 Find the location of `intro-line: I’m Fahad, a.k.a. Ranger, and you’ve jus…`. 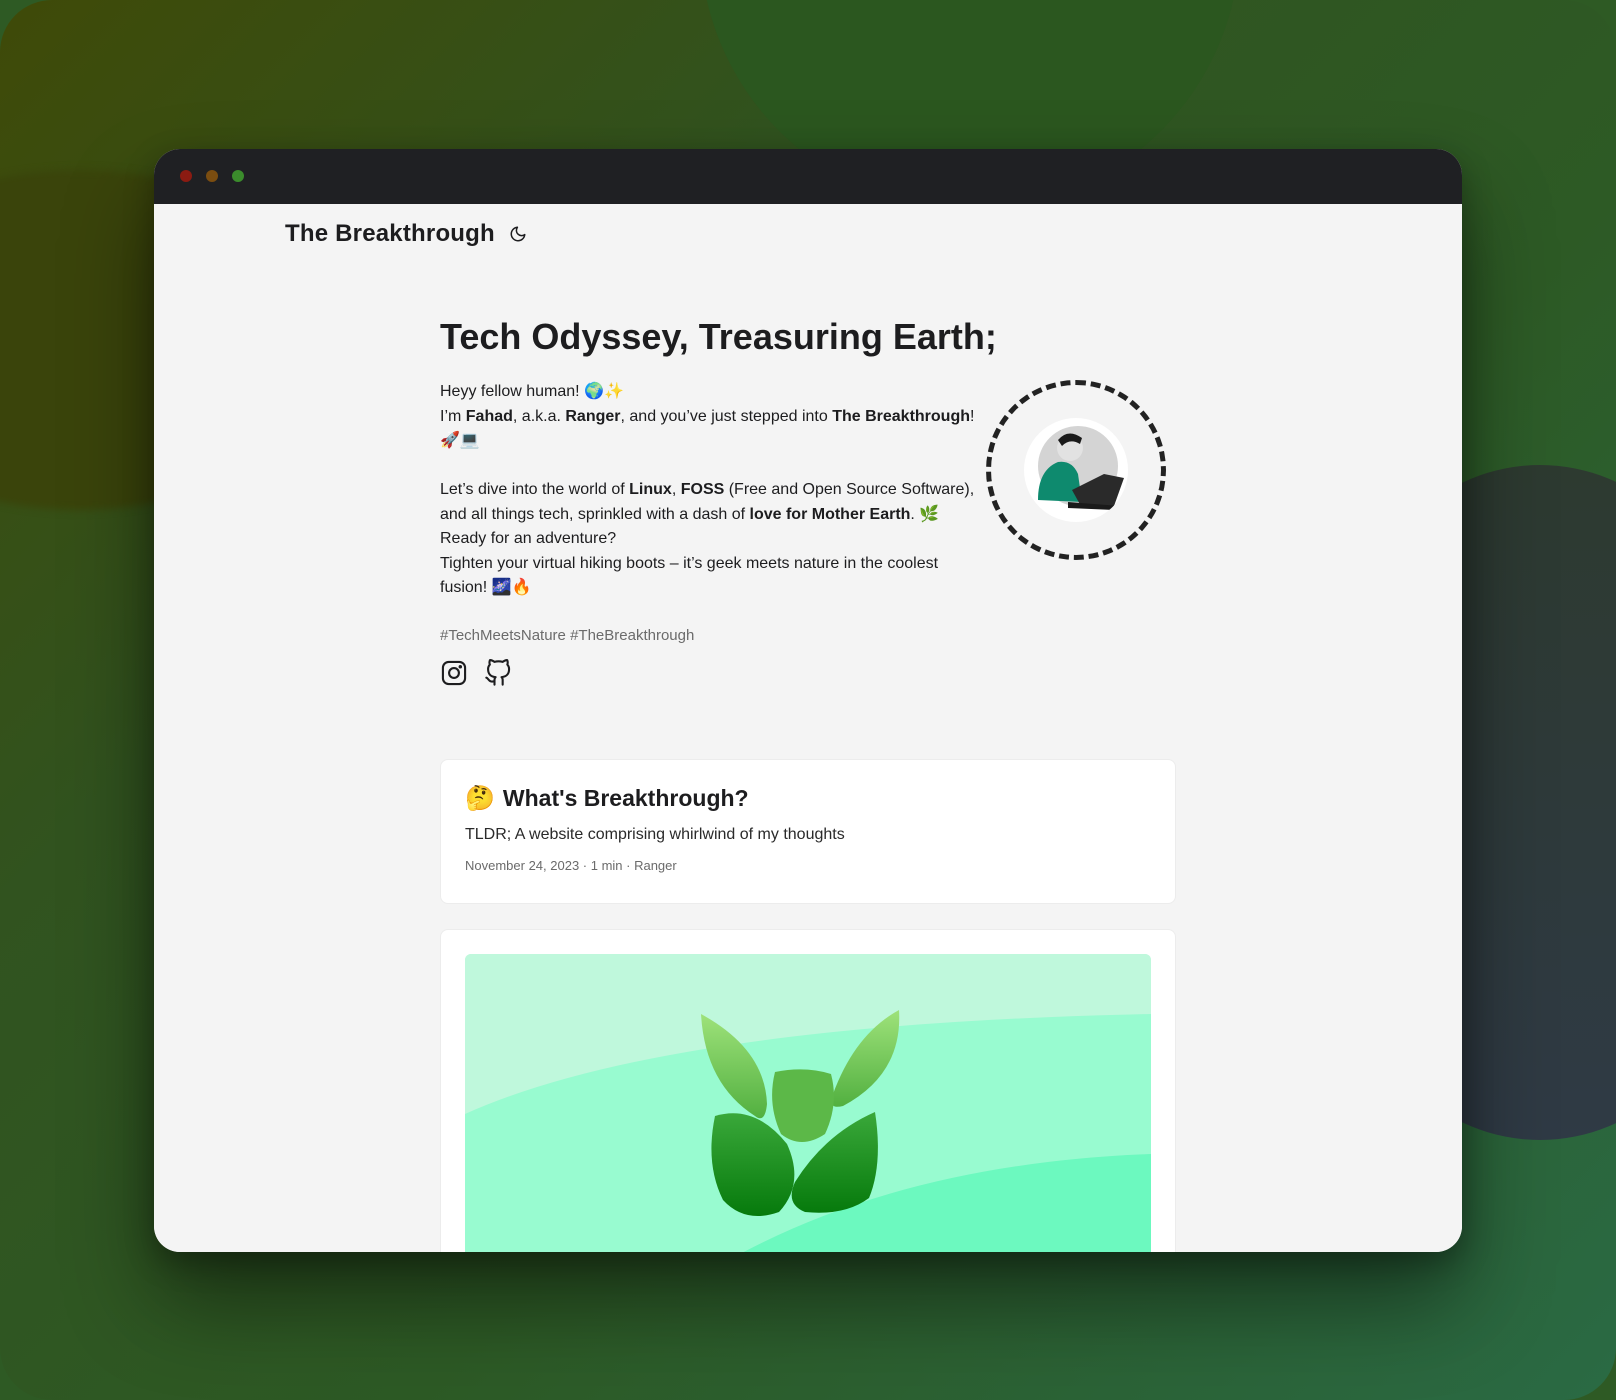

intro-line: I’m Fahad, a.k.a. Ranger, and you’ve jus… is located at coordinates (710, 429).